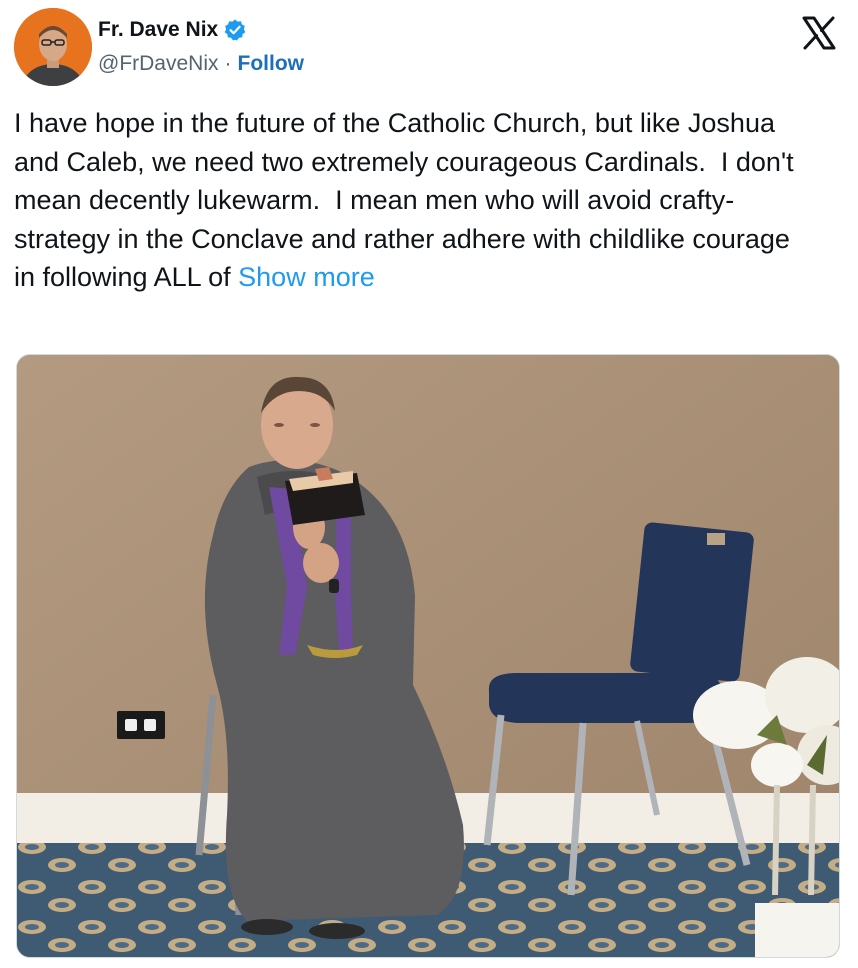 Image resolution: width=858 pixels, height=968 pixels. I want to click on x-logo-icon, so click(819, 33).